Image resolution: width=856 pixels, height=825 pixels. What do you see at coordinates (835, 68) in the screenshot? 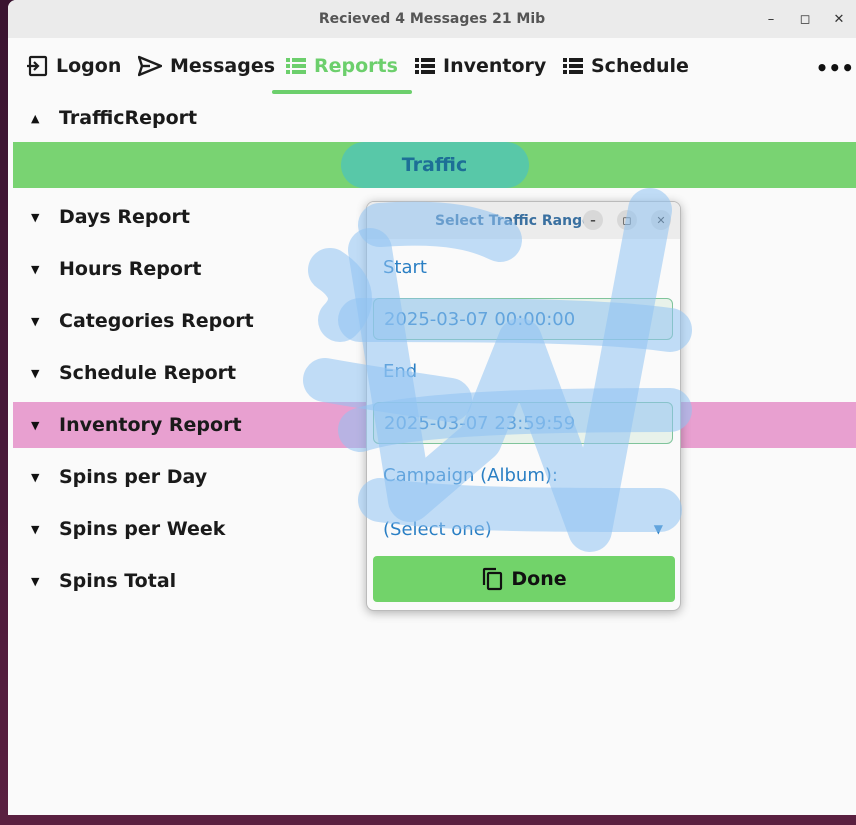
I see `more-menu-button: •••` at bounding box center [835, 68].